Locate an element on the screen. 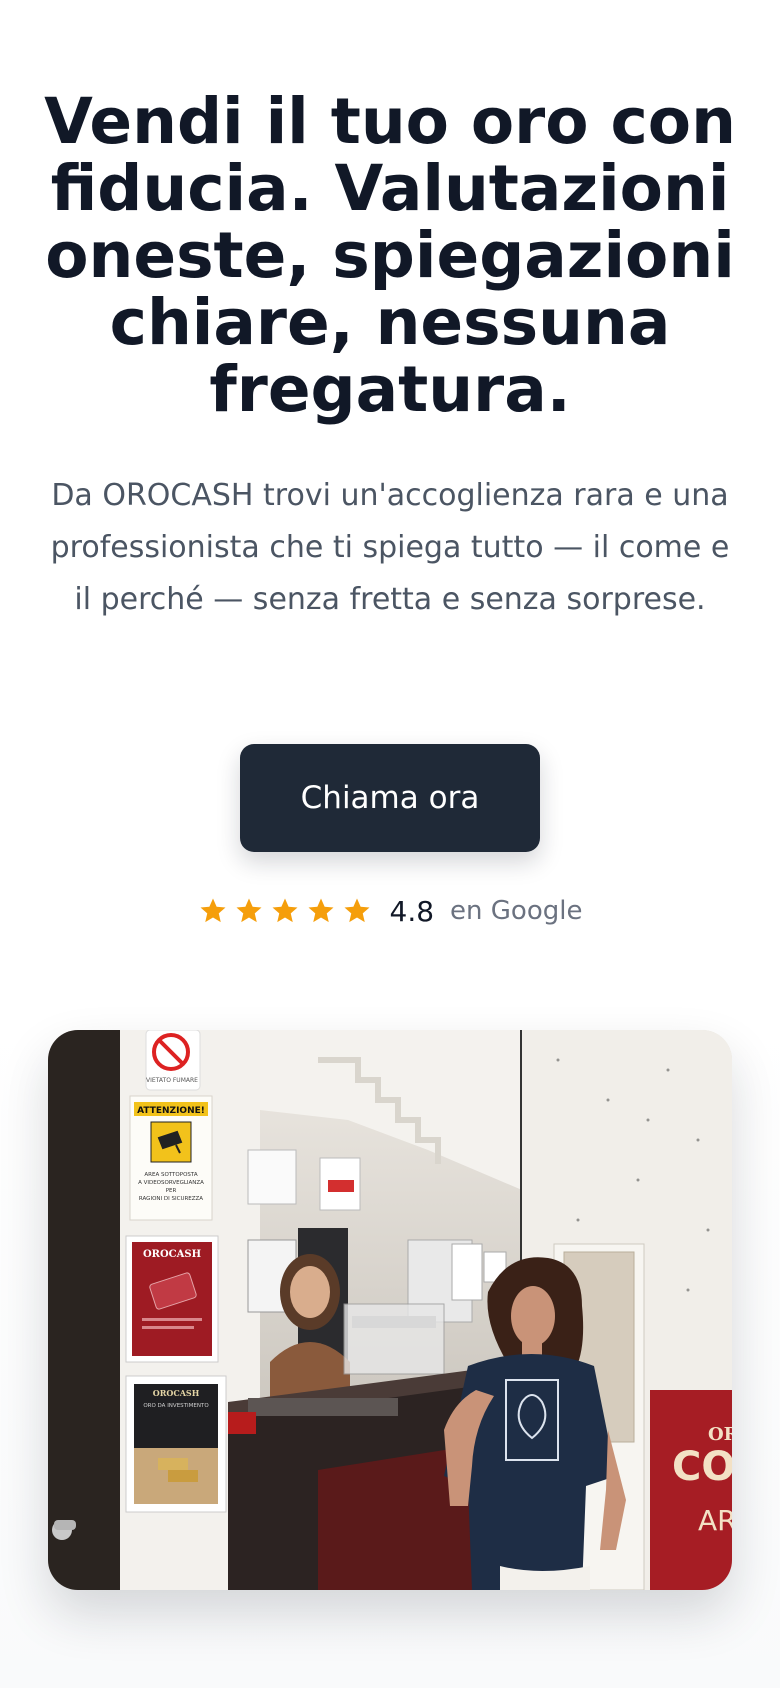  call-now-button: Chiama ora is located at coordinates (390, 798).